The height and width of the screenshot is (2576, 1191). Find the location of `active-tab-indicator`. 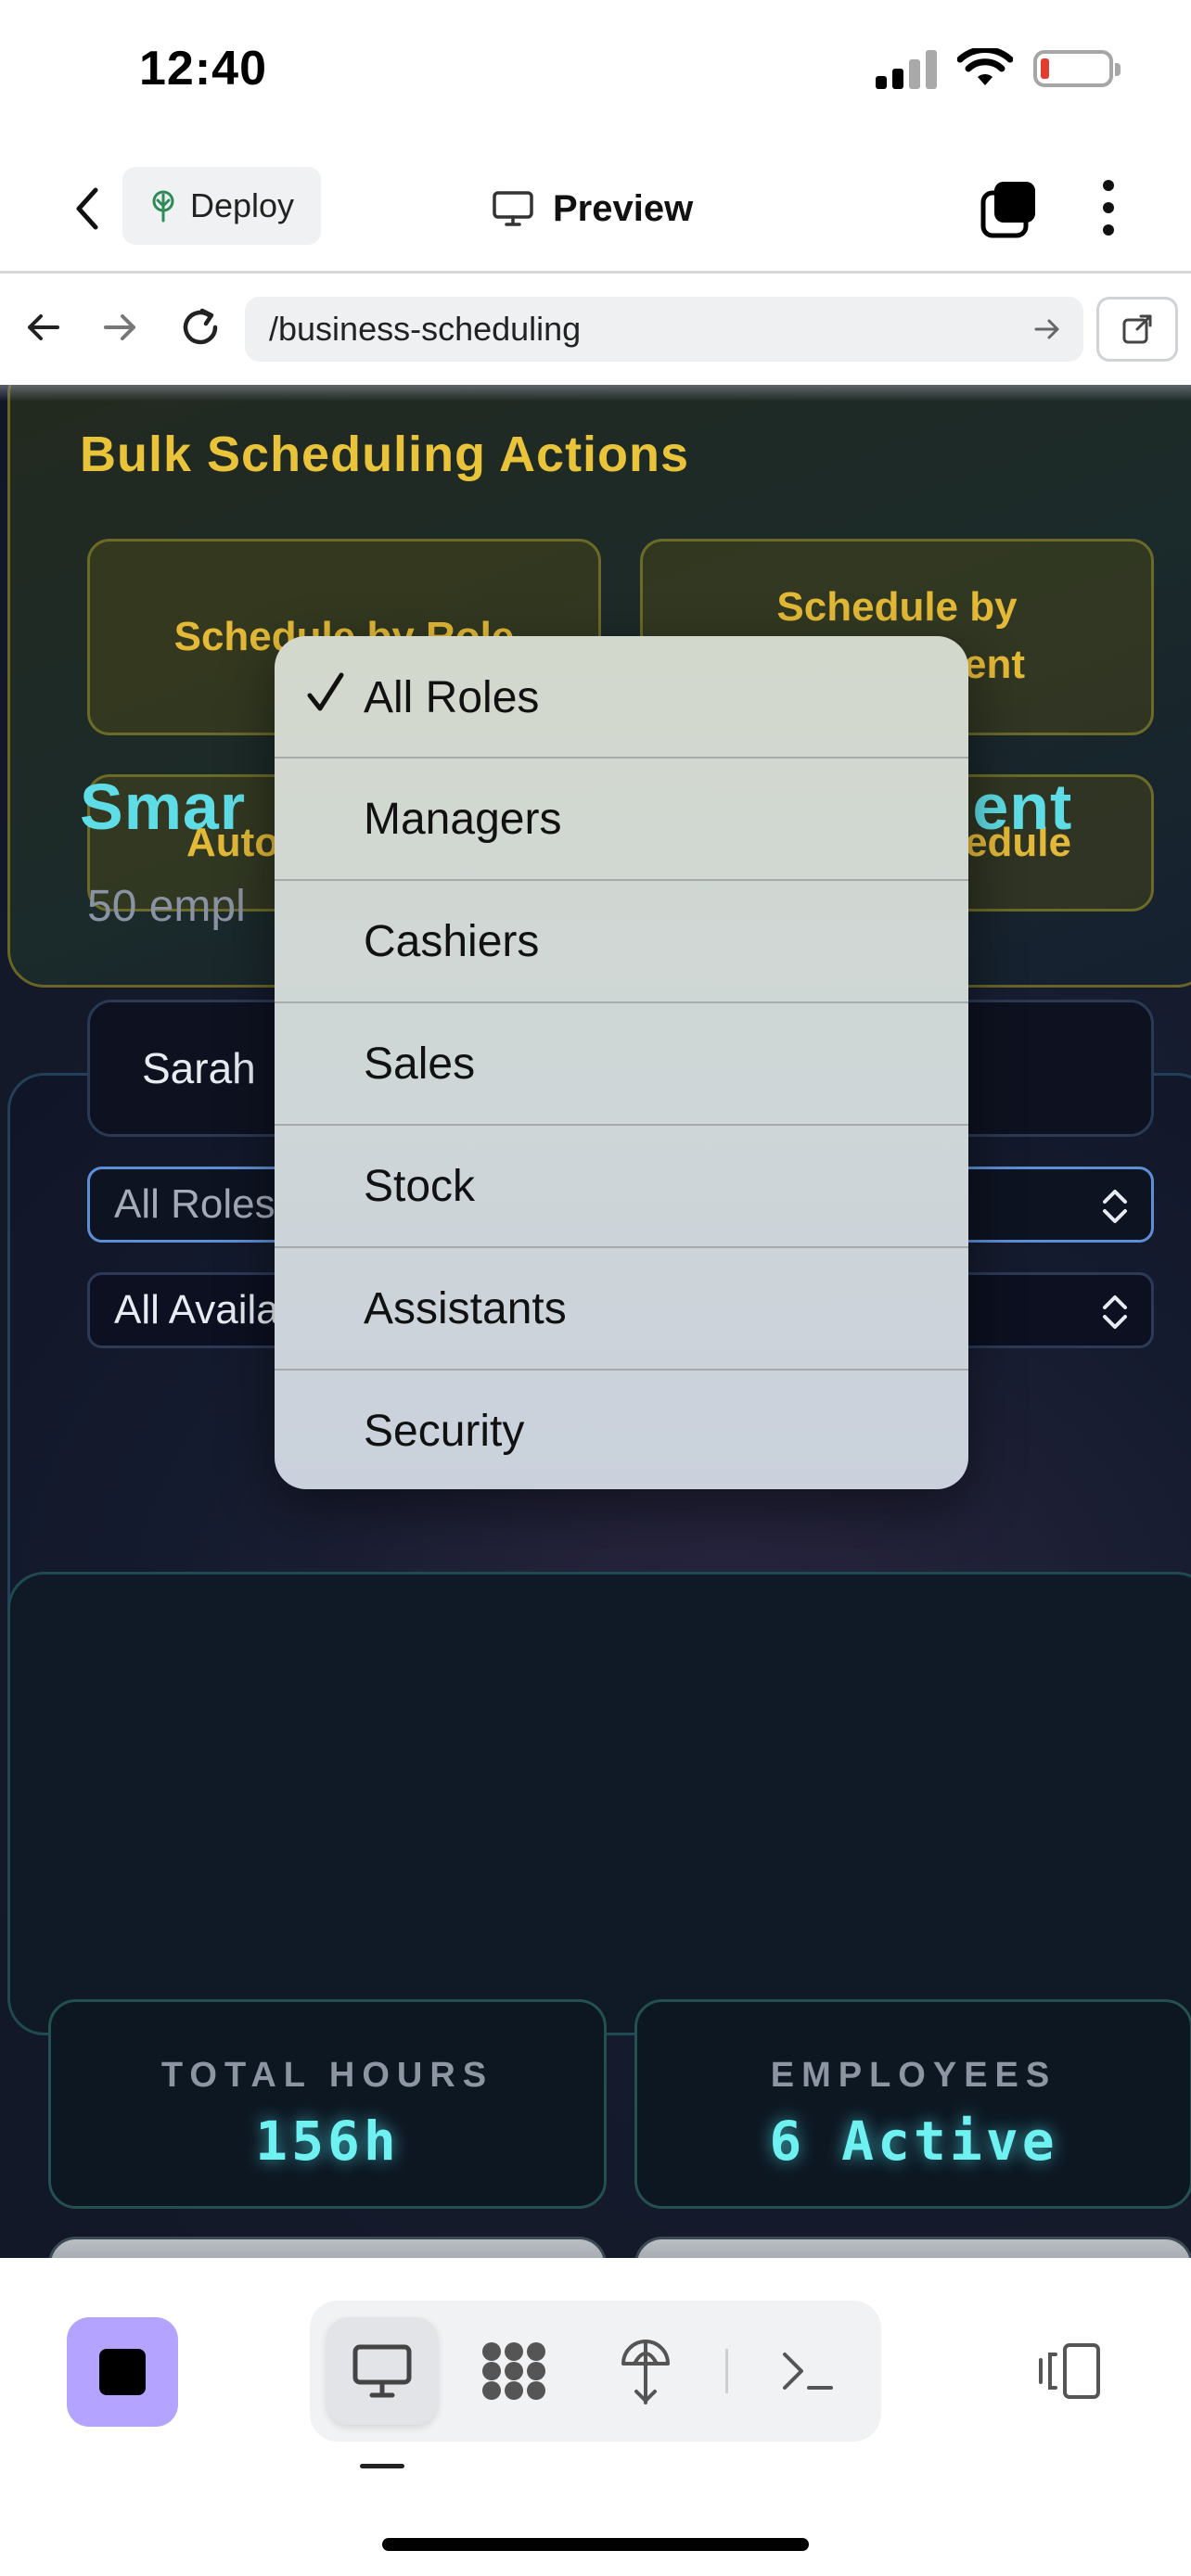

active-tab-indicator is located at coordinates (382, 2466).